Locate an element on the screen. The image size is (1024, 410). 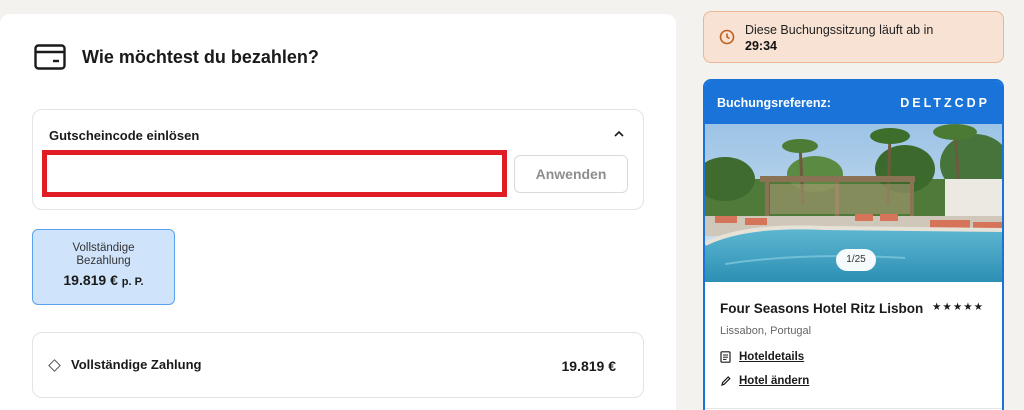
star-rating-icon: ★★★★★ is located at coordinates (958, 307).